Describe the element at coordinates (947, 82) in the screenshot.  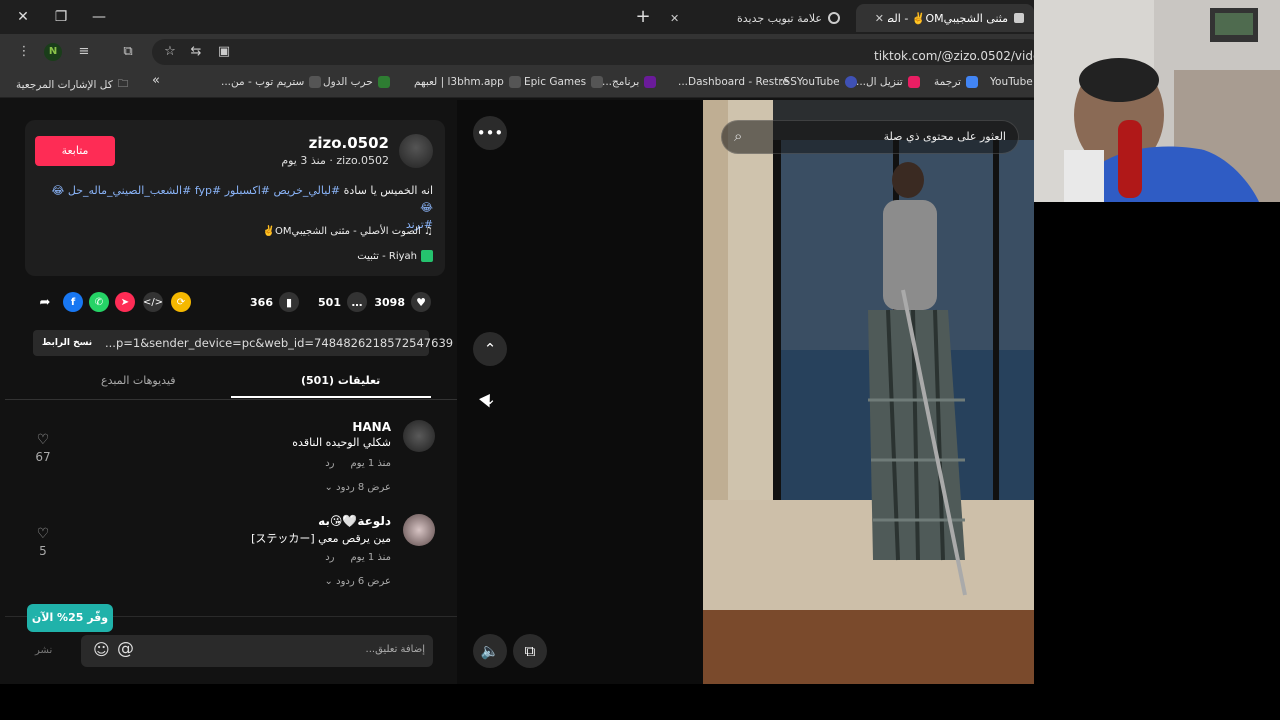
I see `bookmark-label: ترجمة` at that location.